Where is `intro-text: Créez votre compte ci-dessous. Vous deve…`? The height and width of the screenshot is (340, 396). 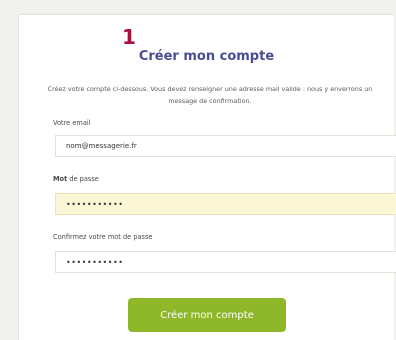 intro-text: Créez votre compte ci-dessous. Vous deve… is located at coordinates (210, 95).